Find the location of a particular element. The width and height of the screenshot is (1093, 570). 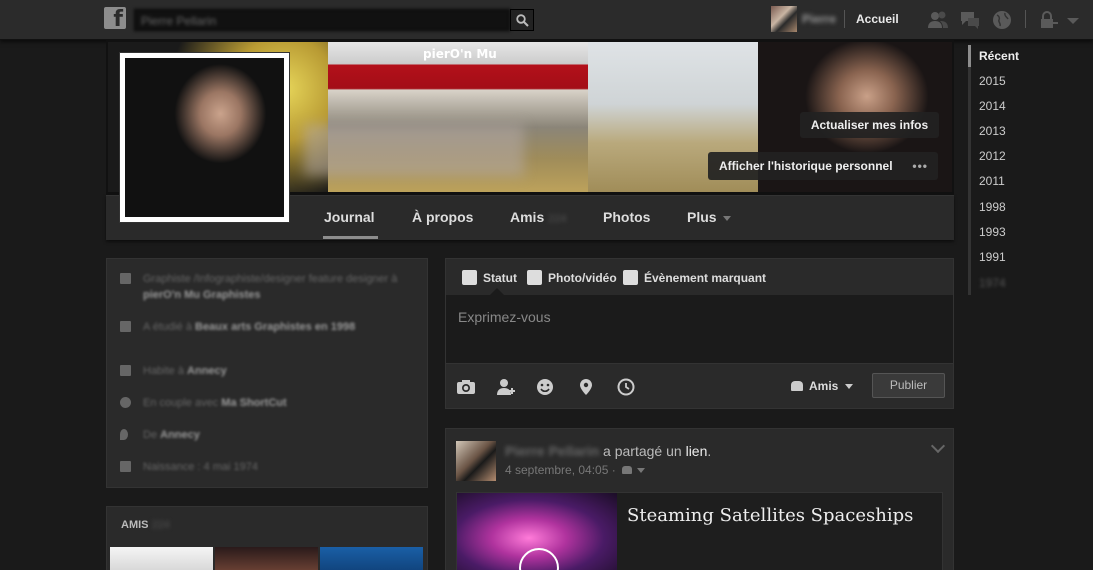

friend-requests-icon is located at coordinates (938, 20).